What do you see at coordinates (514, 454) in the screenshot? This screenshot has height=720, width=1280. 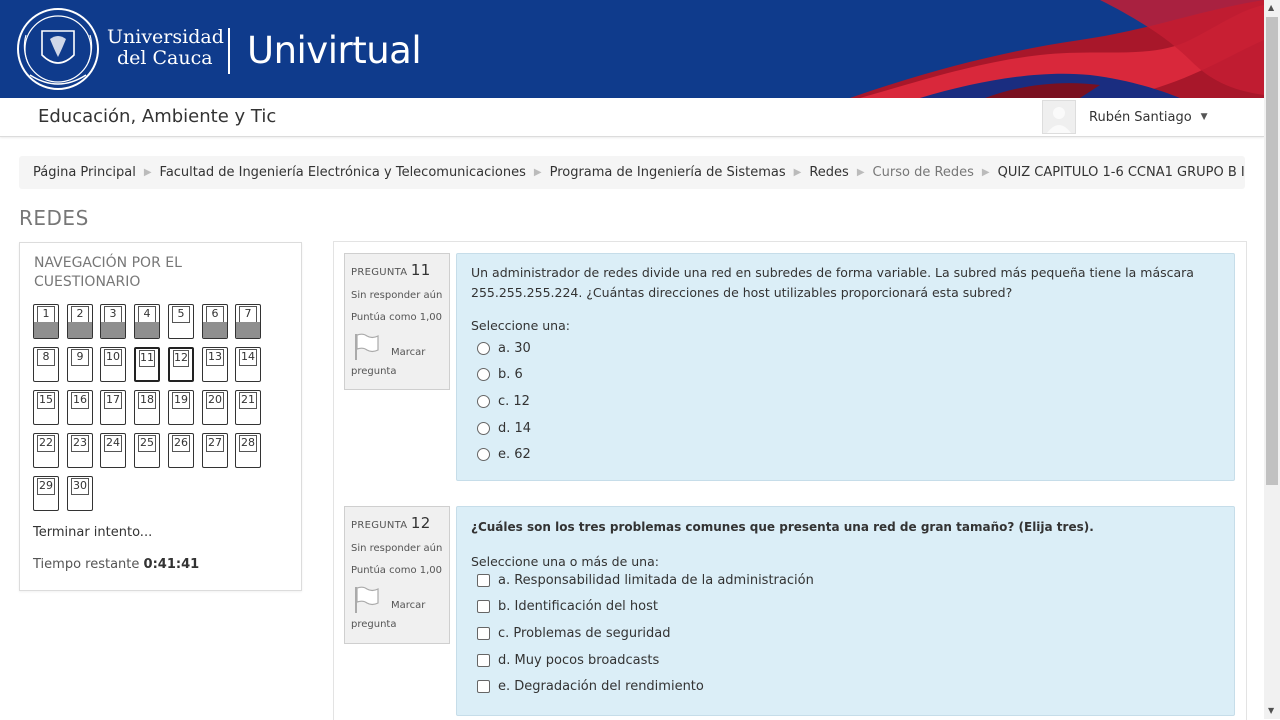 I see `option-label: e. 62` at bounding box center [514, 454].